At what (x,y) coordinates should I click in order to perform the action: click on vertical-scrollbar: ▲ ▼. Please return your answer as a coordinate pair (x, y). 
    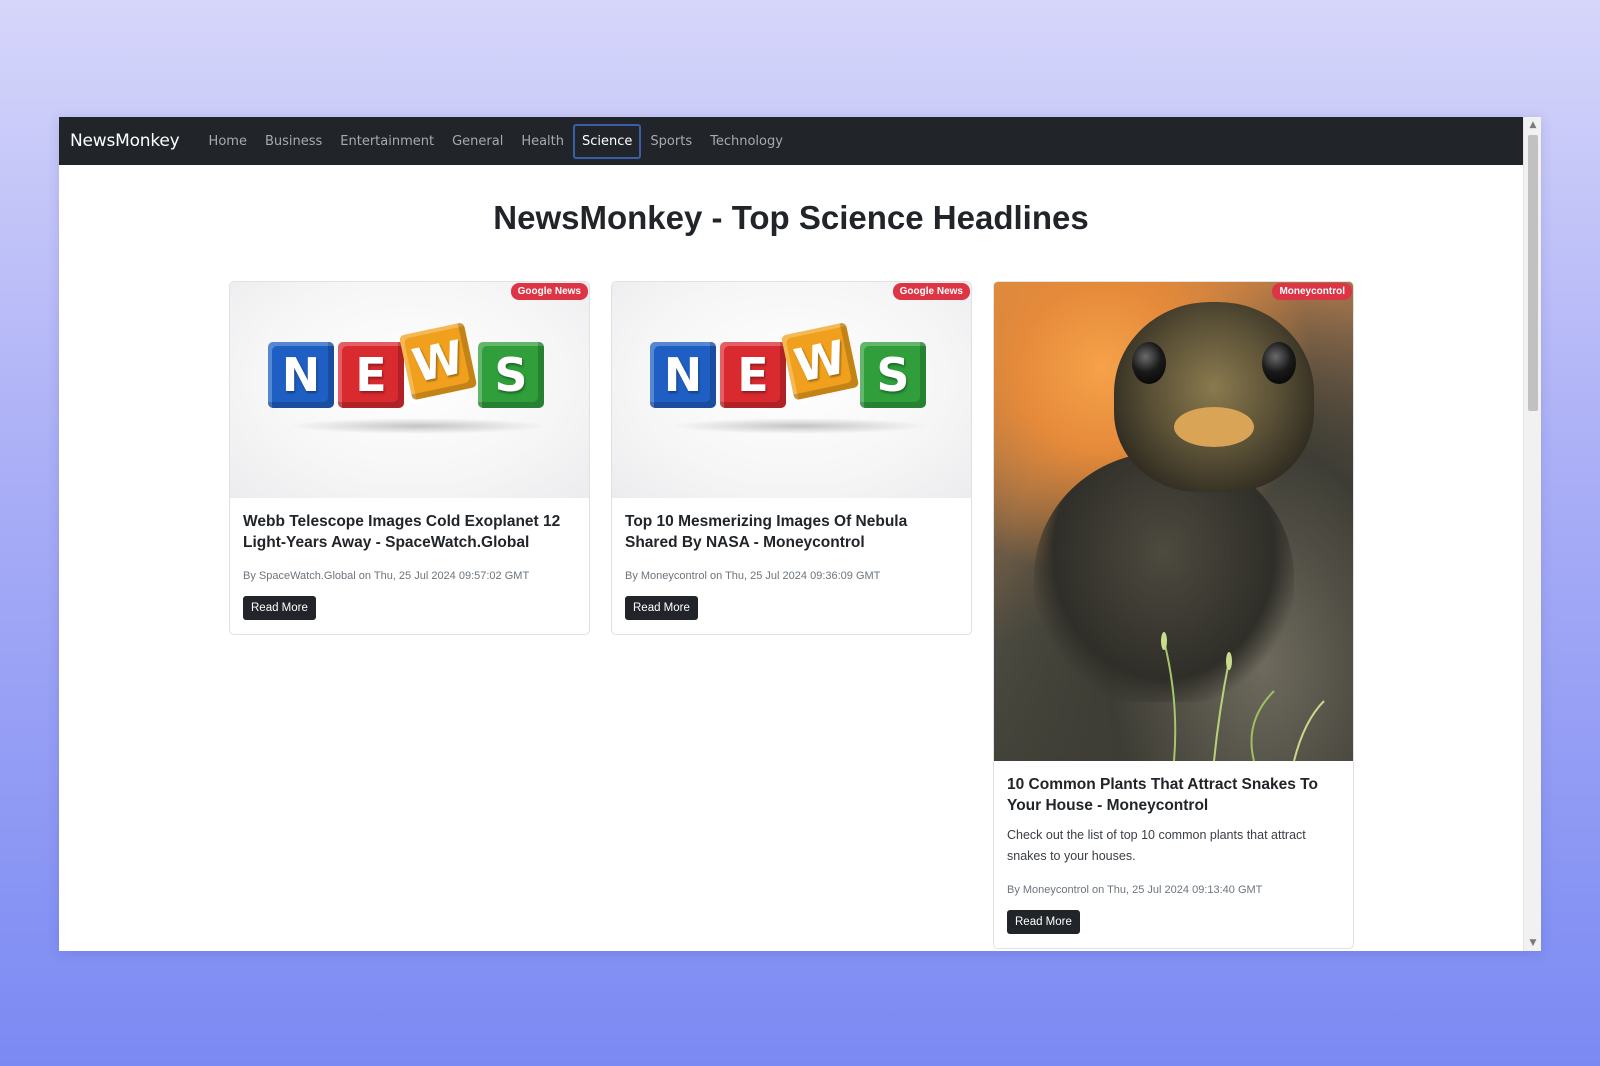
    Looking at the image, I should click on (1532, 534).